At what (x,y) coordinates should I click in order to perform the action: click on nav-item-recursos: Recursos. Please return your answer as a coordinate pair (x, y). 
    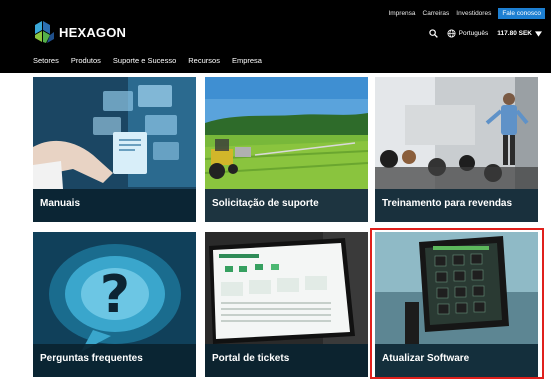
    Looking at the image, I should click on (204, 60).